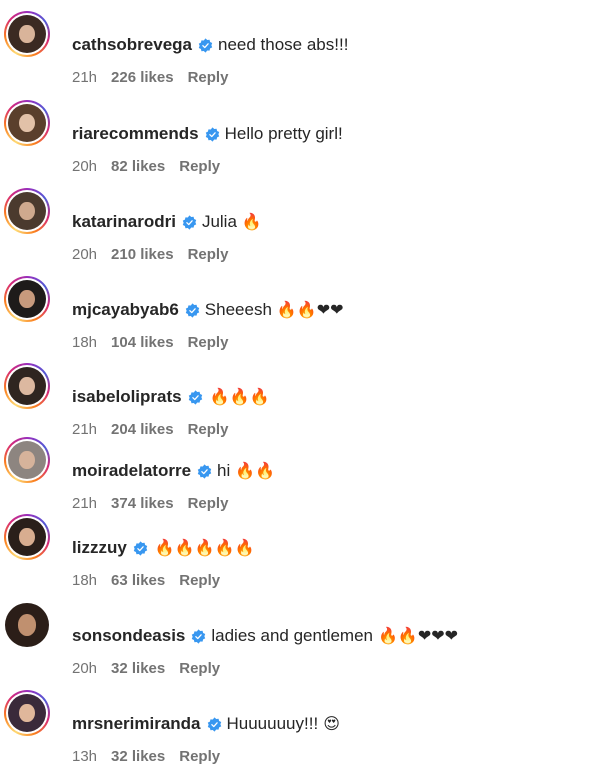 The image size is (600, 782). Describe the element at coordinates (204, 547) in the screenshot. I see `emoji-reaction: 🔥🔥🔥🔥🔥` at that location.